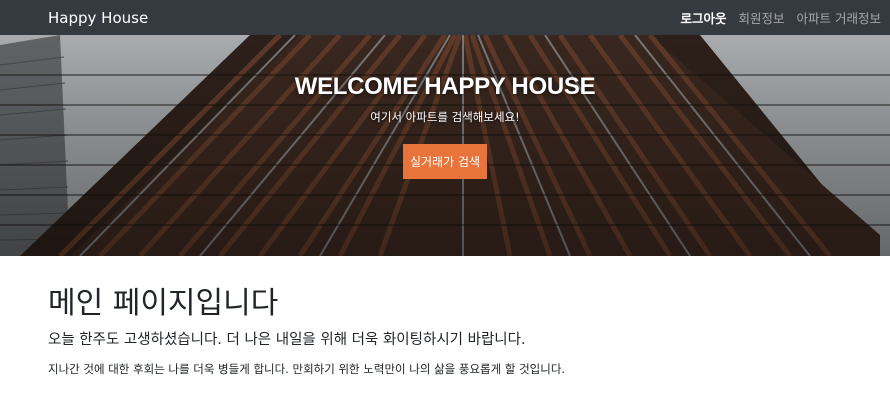 This screenshot has height=411, width=890. Describe the element at coordinates (703, 17) in the screenshot. I see `nav-logout-link: 로그아웃` at that location.